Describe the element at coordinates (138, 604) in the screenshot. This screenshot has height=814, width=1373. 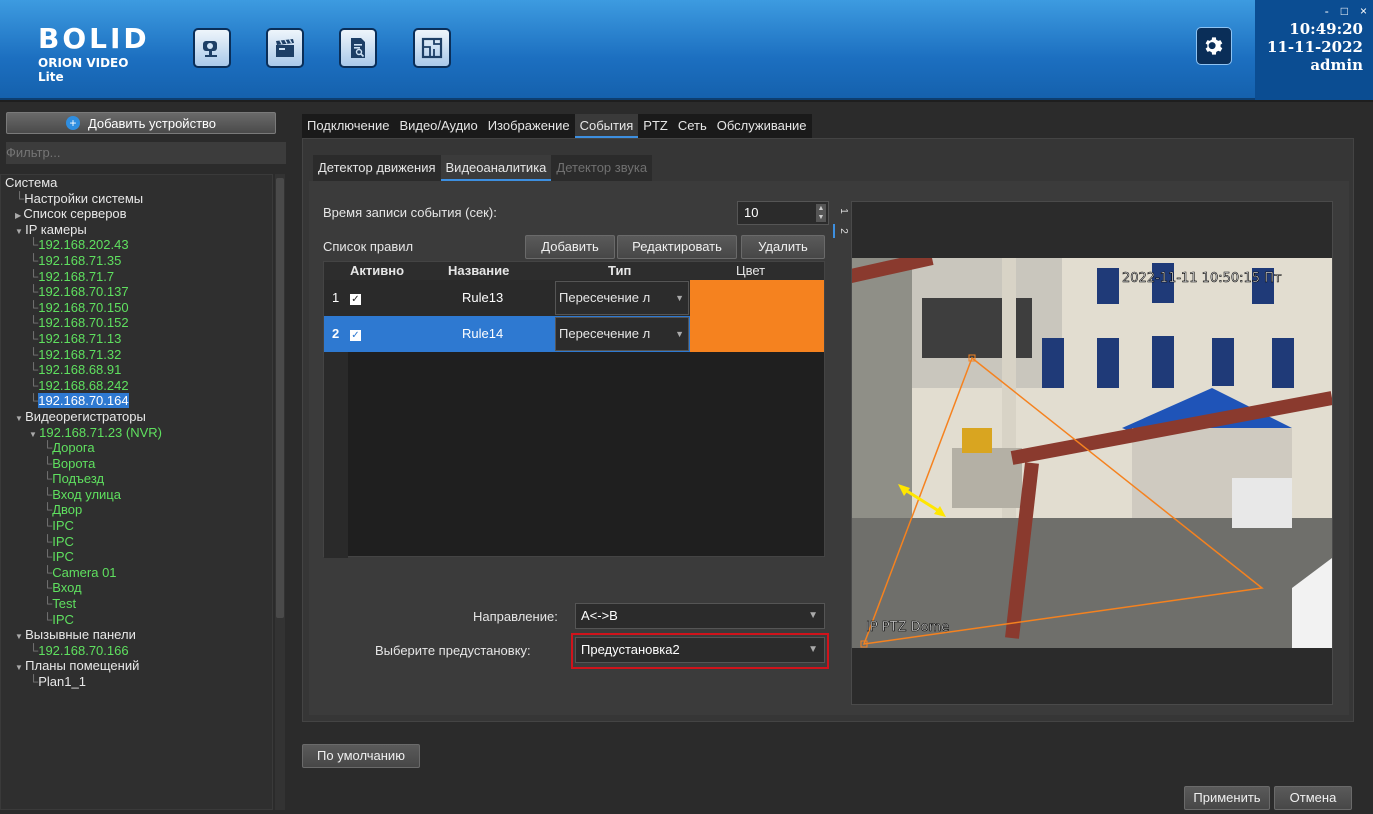
I see `tree-item: └Test` at that location.